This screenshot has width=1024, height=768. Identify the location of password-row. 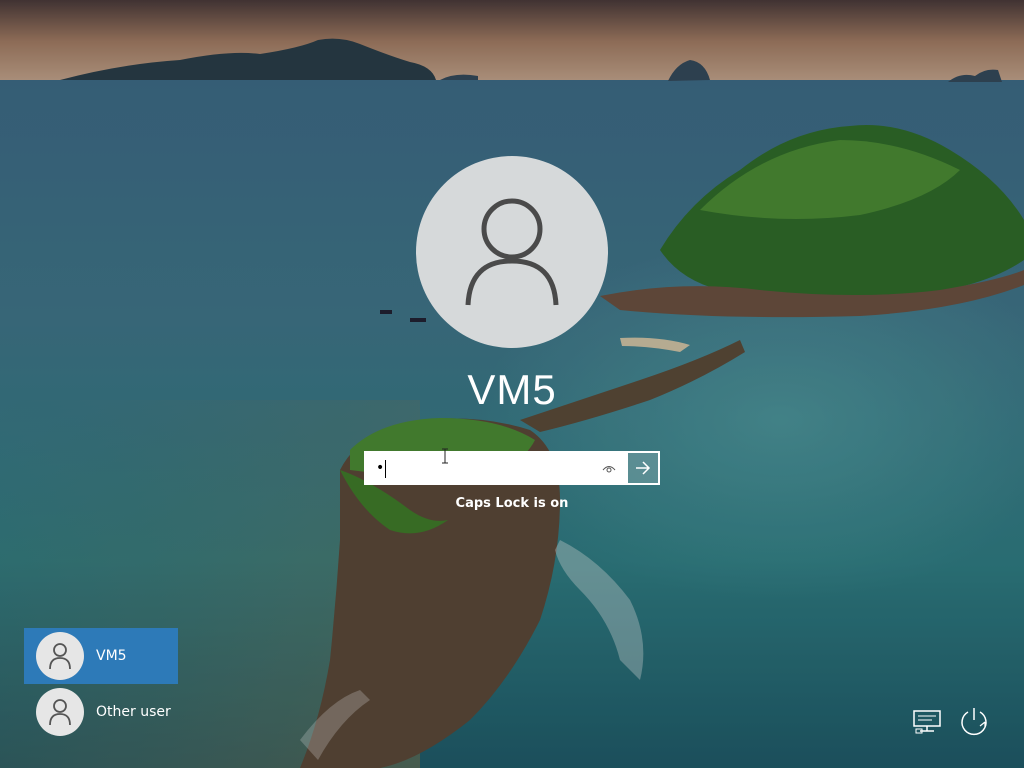
(512, 468).